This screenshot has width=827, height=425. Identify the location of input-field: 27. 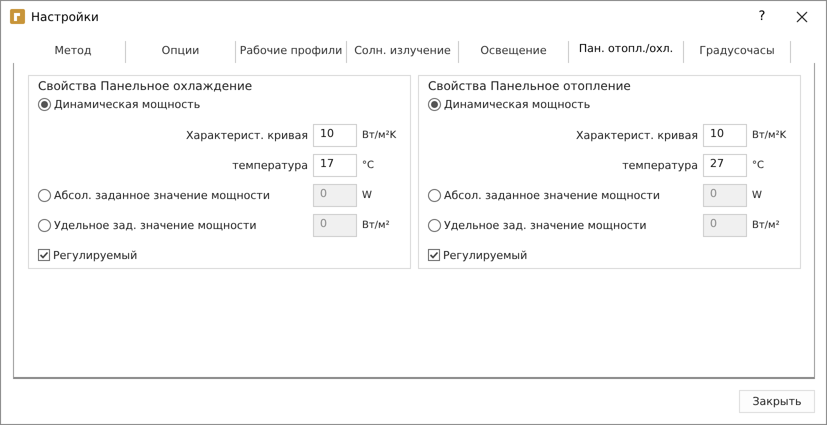
(725, 165).